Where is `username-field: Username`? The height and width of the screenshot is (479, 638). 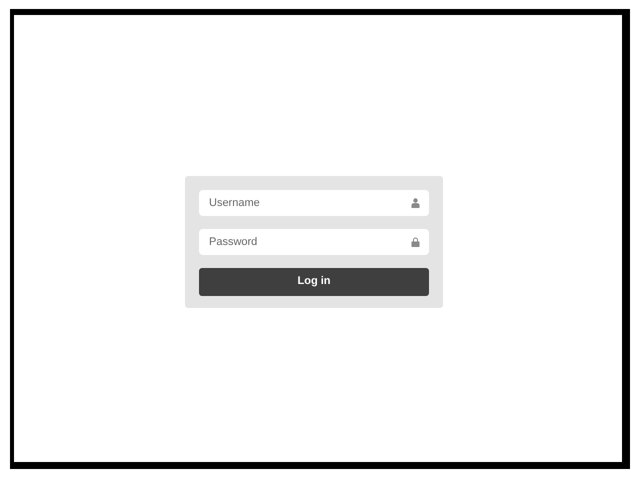
username-field: Username is located at coordinates (314, 203).